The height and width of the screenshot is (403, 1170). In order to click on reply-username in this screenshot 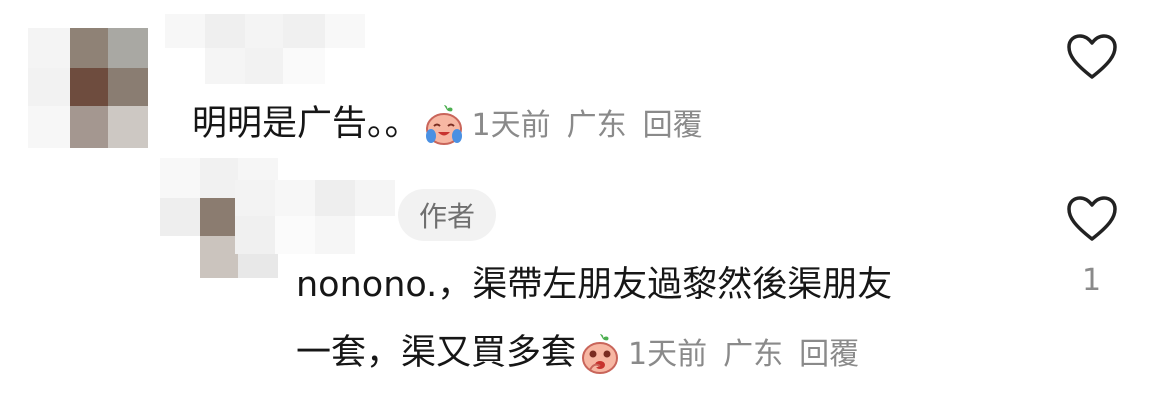, I will do `click(315, 217)`.